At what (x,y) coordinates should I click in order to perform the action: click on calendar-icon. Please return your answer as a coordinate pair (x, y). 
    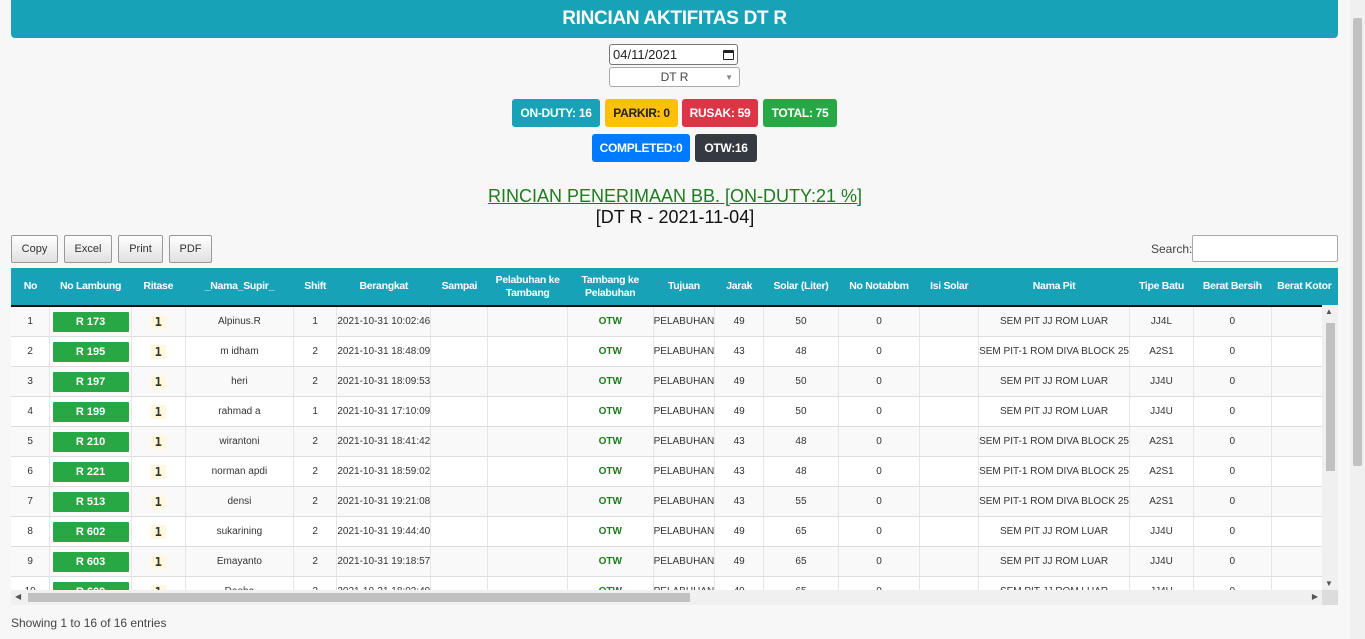
    Looking at the image, I should click on (728, 54).